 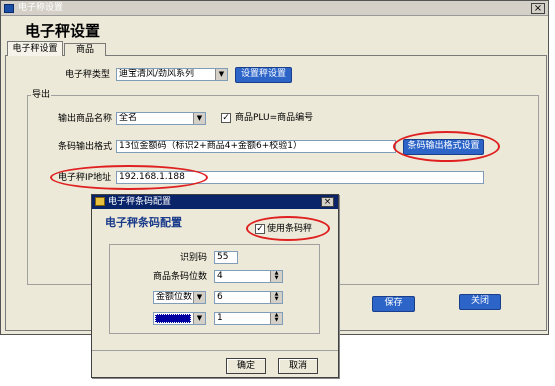 What do you see at coordinates (35, 48) in the screenshot?
I see `tab-scale-settings: 电子秤设置` at bounding box center [35, 48].